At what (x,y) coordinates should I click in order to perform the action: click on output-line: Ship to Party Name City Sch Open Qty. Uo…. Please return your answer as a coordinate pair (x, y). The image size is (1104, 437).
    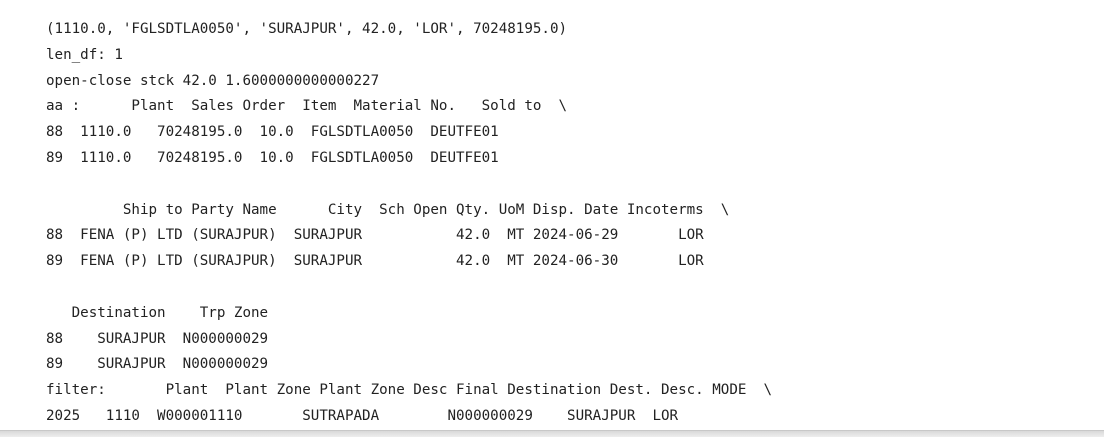
    Looking at the image, I should click on (388, 209).